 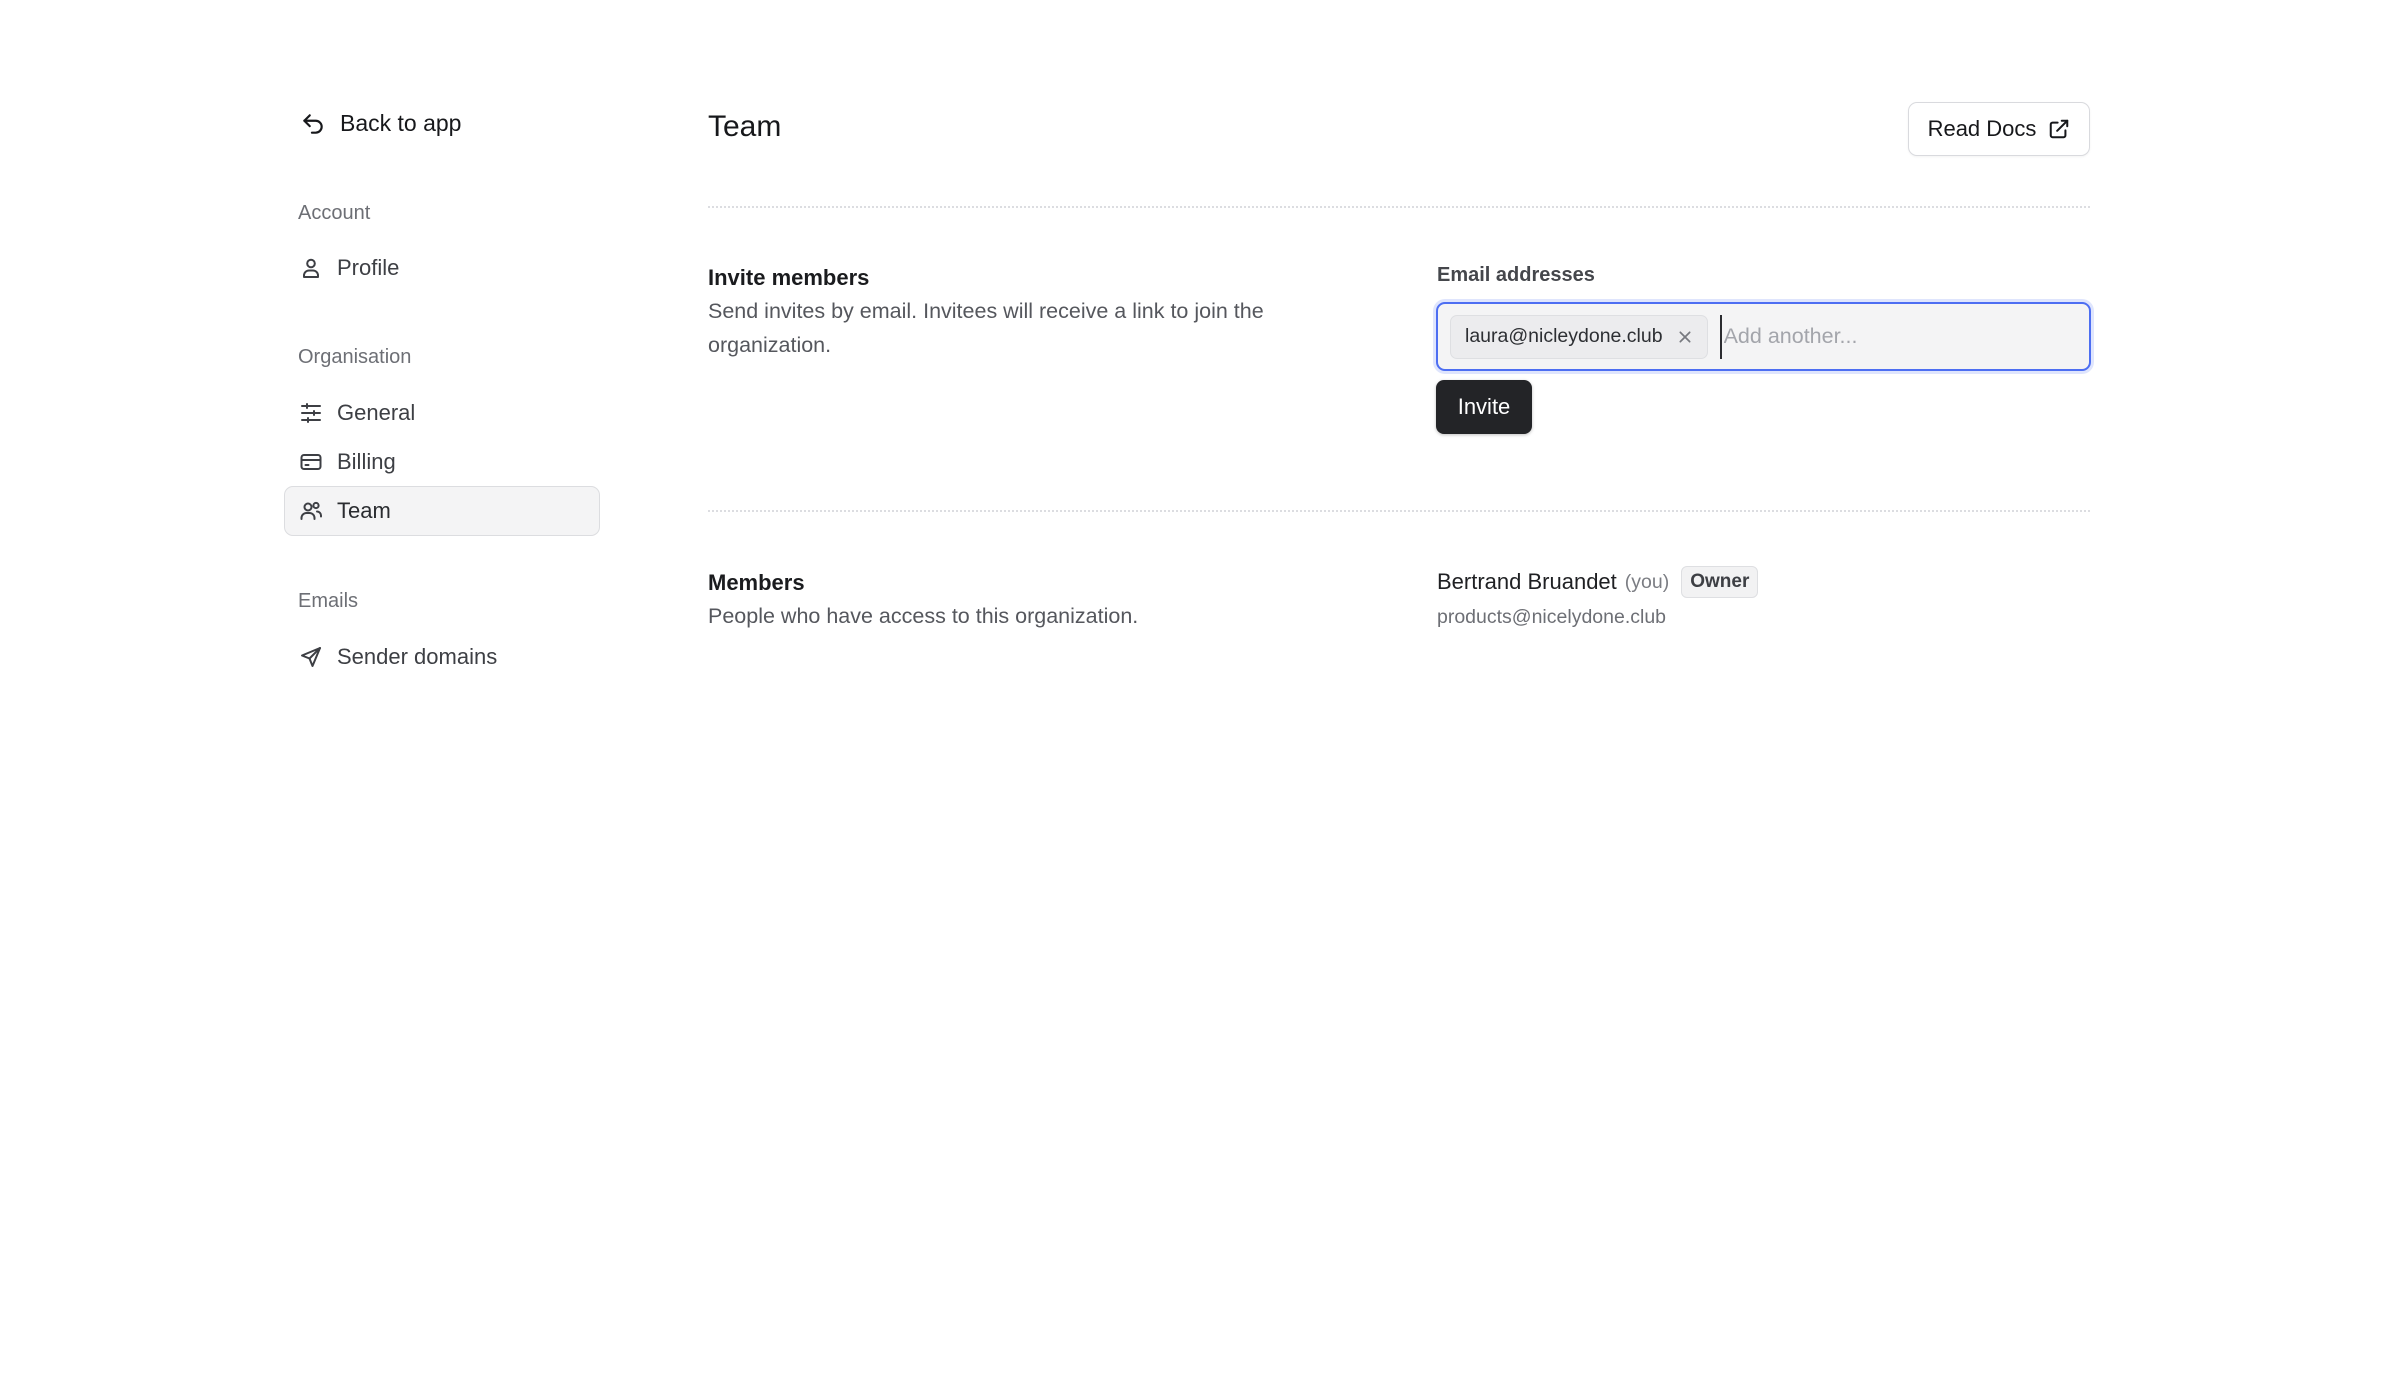 What do you see at coordinates (355, 357) in the screenshot?
I see `section-label-organisation: Organisation` at bounding box center [355, 357].